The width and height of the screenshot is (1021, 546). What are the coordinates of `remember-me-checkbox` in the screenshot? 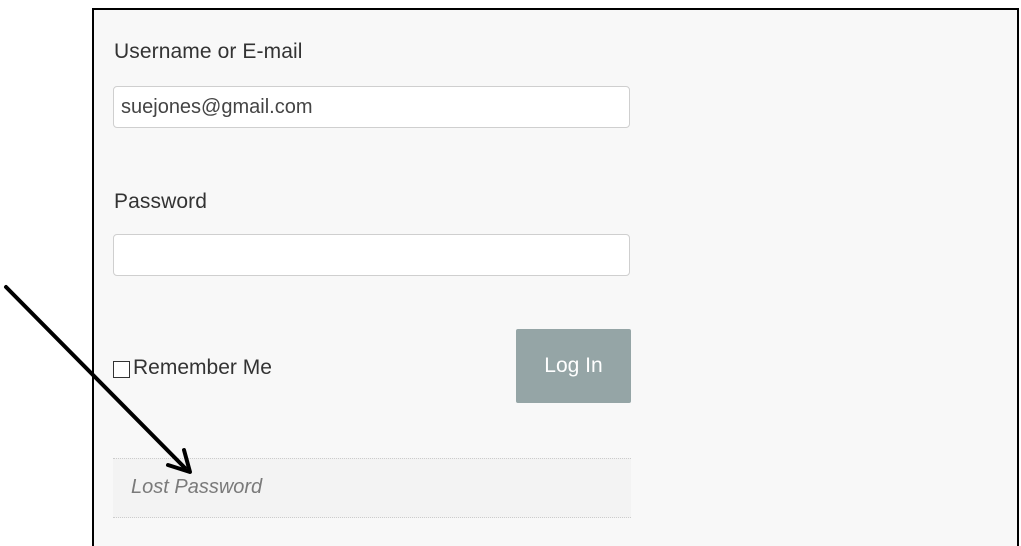 It's located at (121, 369).